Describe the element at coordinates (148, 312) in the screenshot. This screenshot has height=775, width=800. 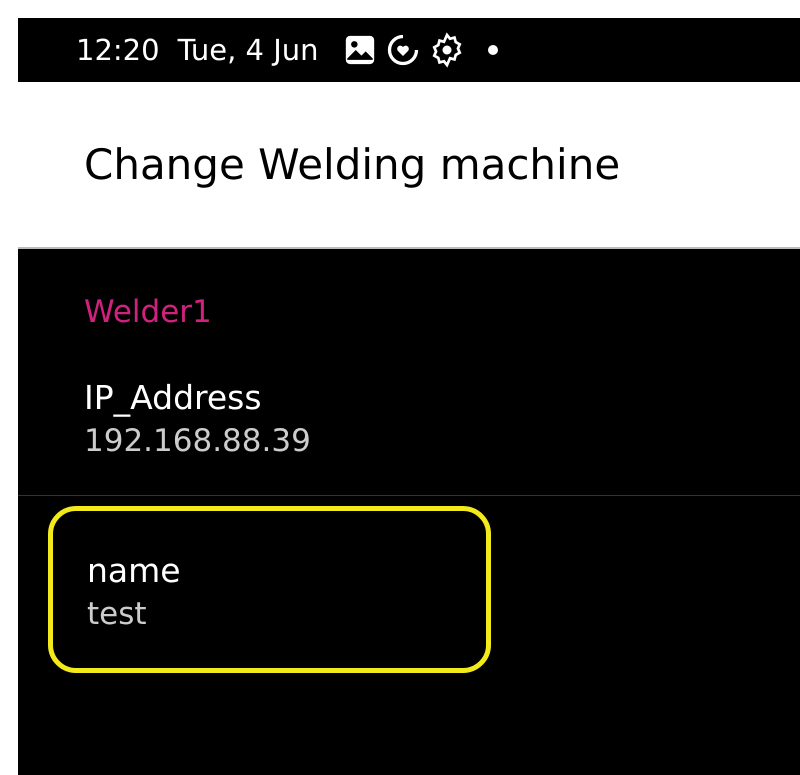
I see `category-title: Welder1` at that location.